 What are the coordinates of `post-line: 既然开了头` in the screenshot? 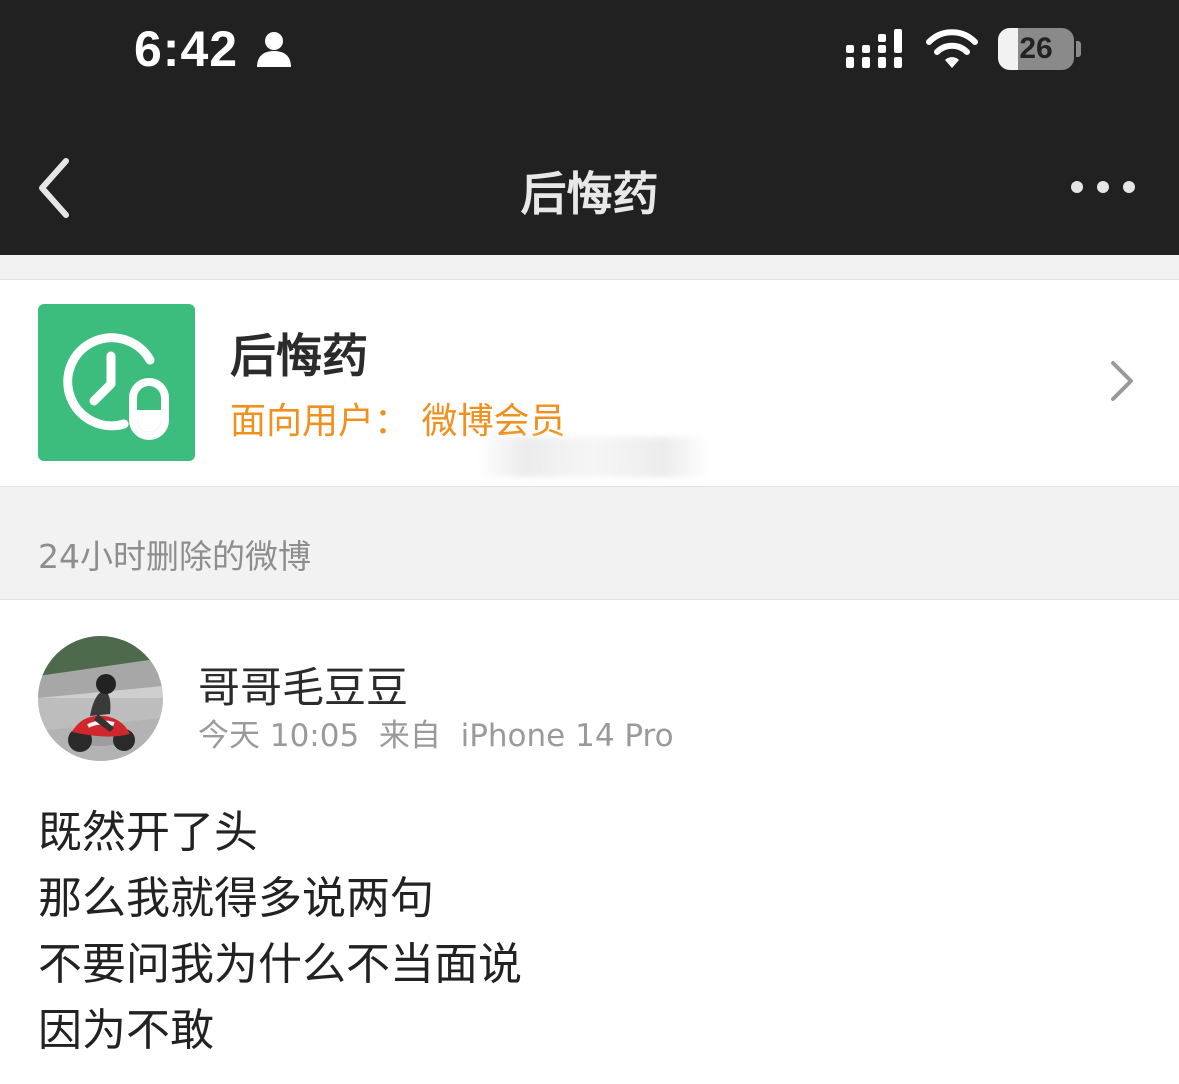 It's located at (148, 832).